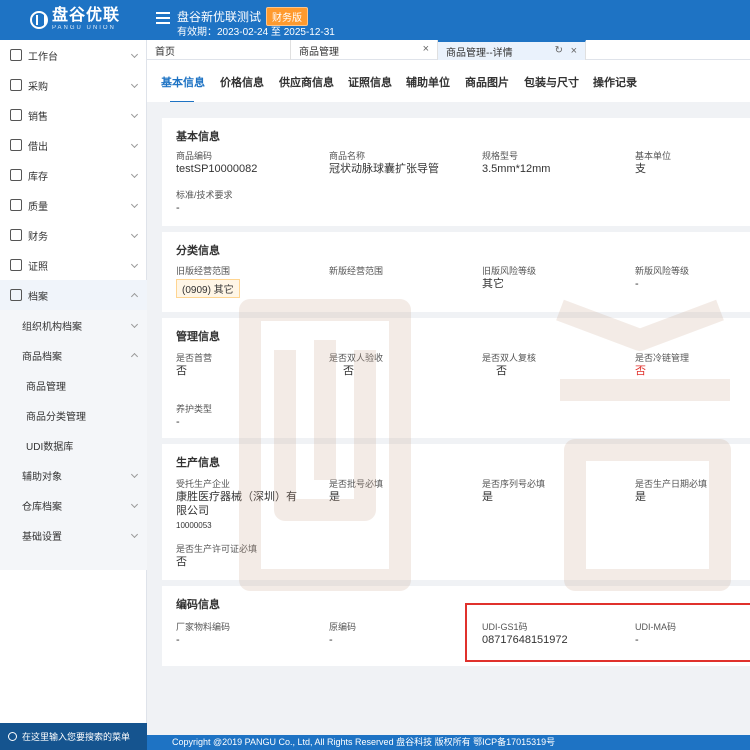  I want to click on validity-text: 有效期：2023-02-24 至 2025-12-31, so click(256, 32).